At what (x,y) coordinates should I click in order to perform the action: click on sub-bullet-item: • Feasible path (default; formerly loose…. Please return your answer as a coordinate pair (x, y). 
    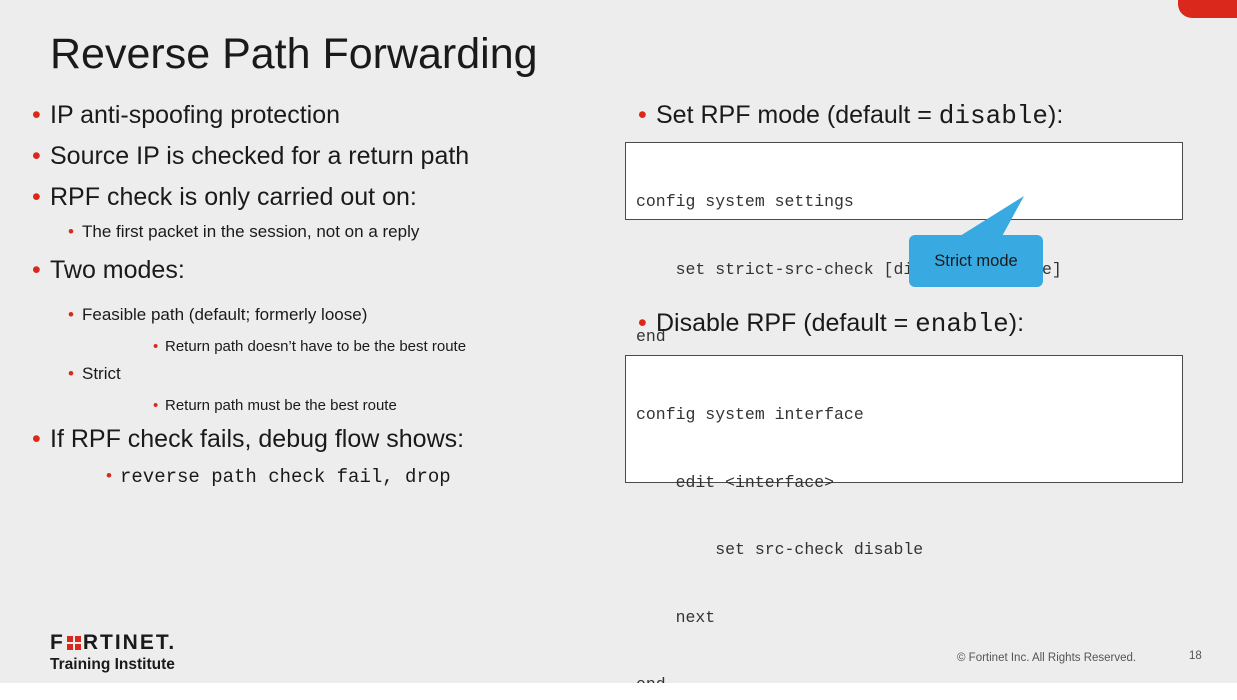
    Looking at the image, I should click on (218, 315).